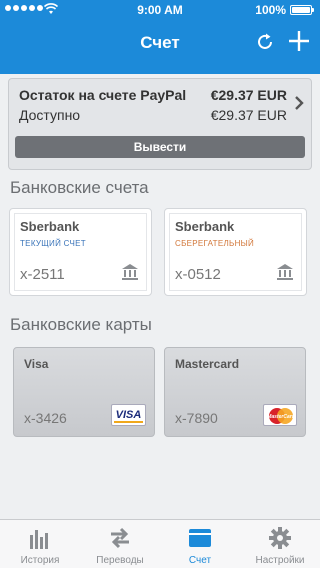 This screenshot has height=568, width=320. What do you see at coordinates (280, 538) in the screenshot?
I see `gear-icon` at bounding box center [280, 538].